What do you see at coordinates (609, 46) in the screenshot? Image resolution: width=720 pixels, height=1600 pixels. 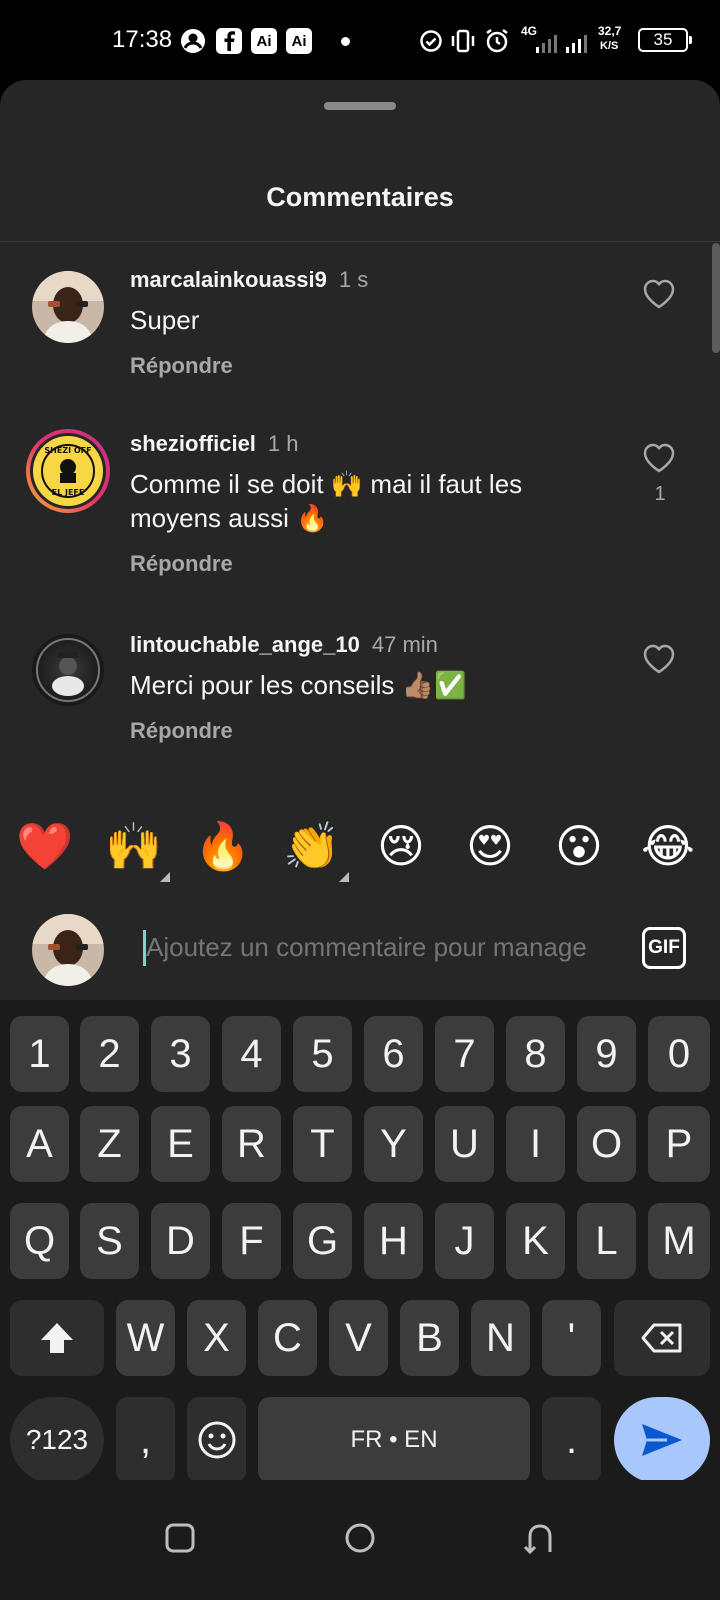 I see `network-speed-unit: K/S` at bounding box center [609, 46].